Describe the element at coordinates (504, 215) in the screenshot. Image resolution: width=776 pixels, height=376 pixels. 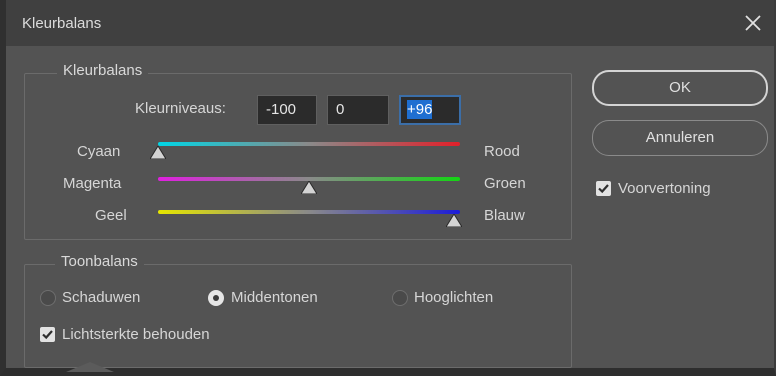
I see `slider-right-label-blue: Blauw` at that location.